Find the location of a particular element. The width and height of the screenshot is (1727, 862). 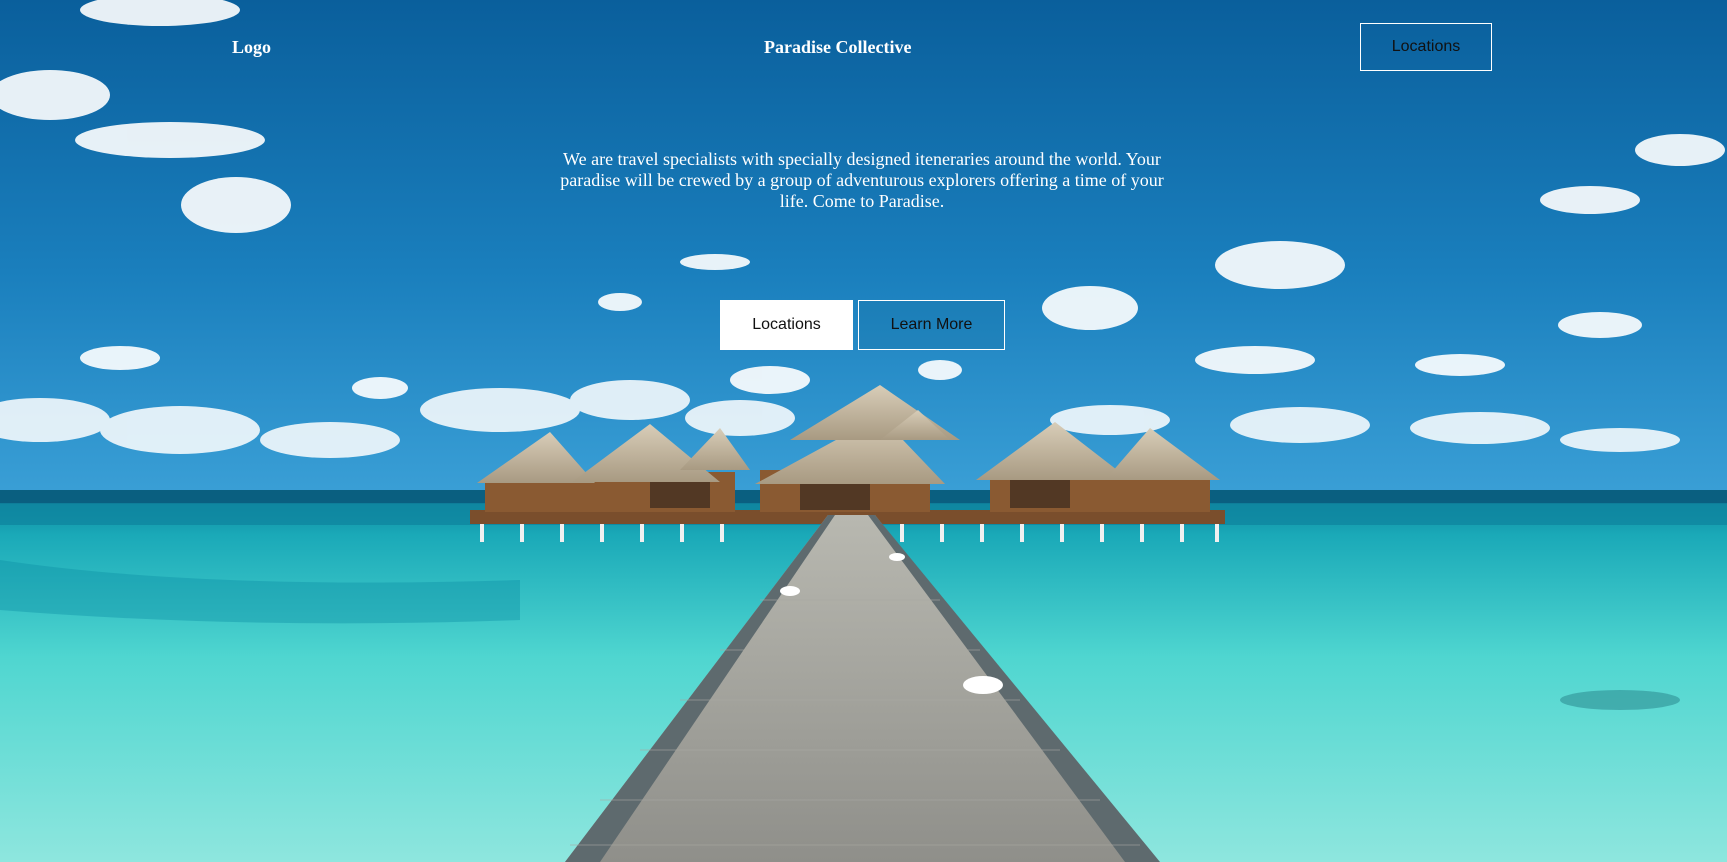

top-navigation: Logo Paradise Collective Locations is located at coordinates (863, 50).